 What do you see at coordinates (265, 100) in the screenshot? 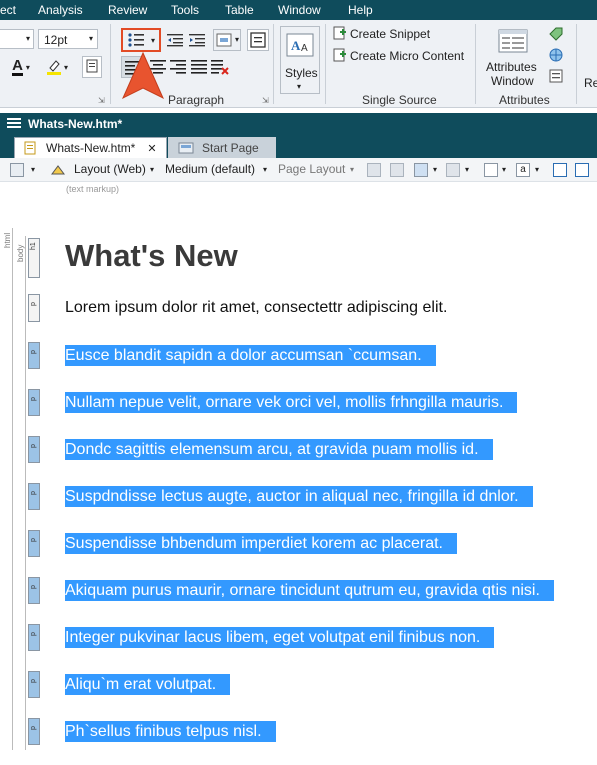
I see `paragraph-group-launcher-icon: ⇲` at bounding box center [265, 100].